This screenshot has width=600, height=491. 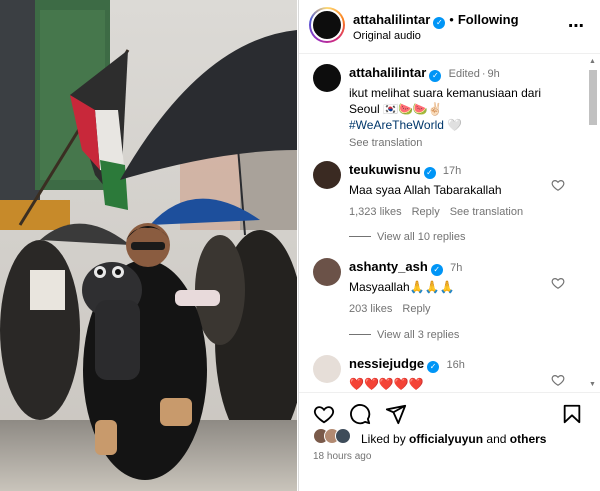 What do you see at coordinates (455, 365) in the screenshot?
I see `comment-time: 16h` at bounding box center [455, 365].